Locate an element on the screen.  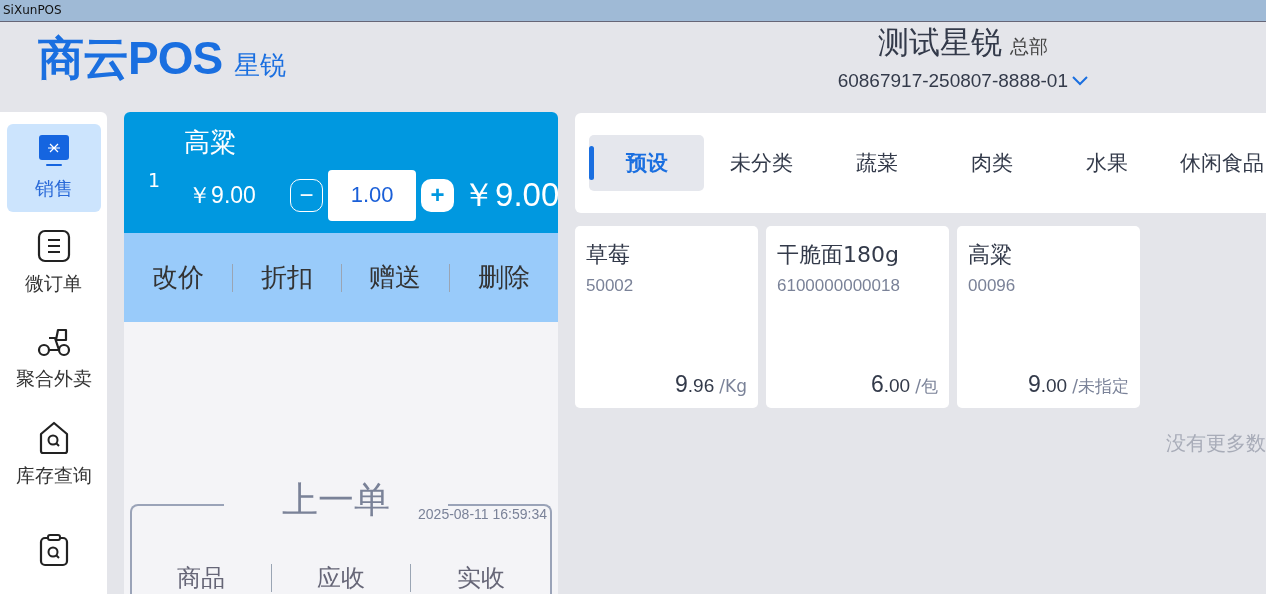
unit-price: ￥9.00 is located at coordinates (222, 195).